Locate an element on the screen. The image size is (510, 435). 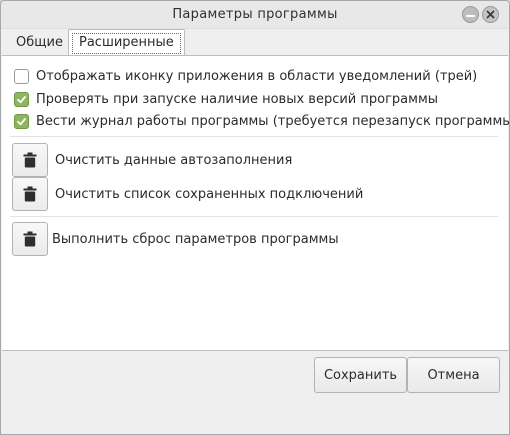
save-button: Сохранить is located at coordinates (360, 375).